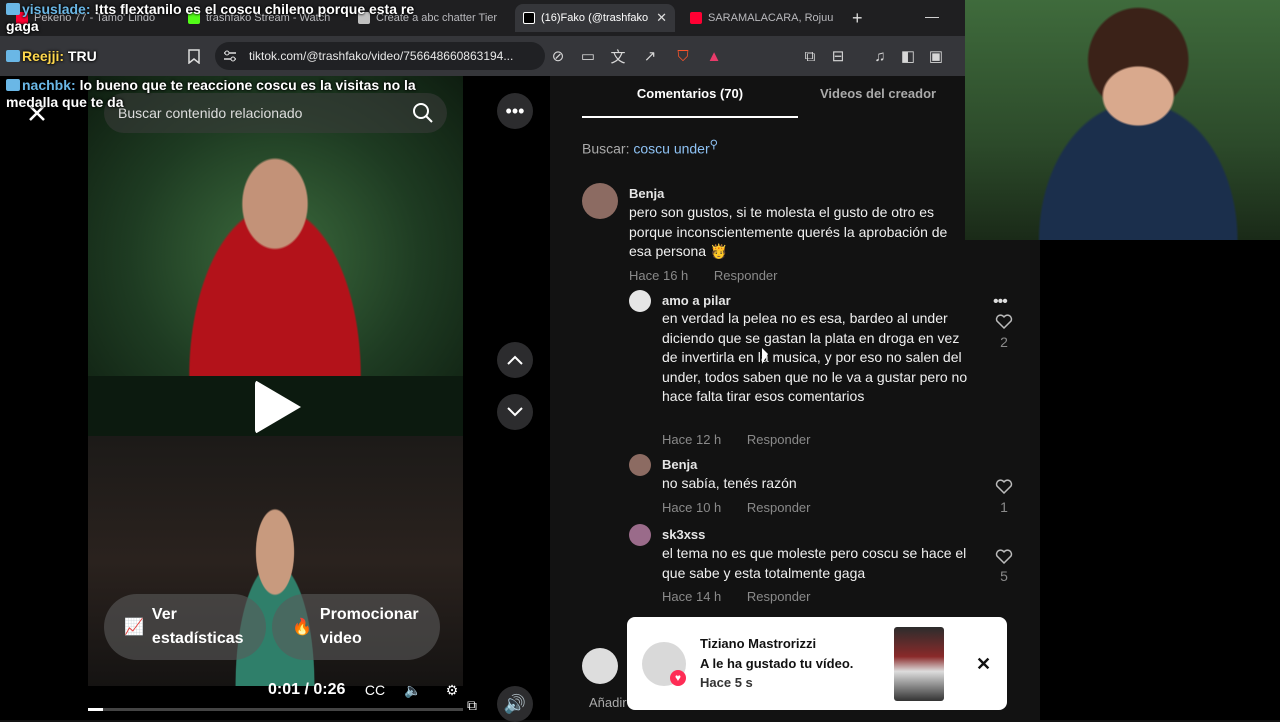 Image resolution: width=1280 pixels, height=722 pixels. What do you see at coordinates (606, 148) in the screenshot?
I see `search-label: Buscar:` at bounding box center [606, 148].